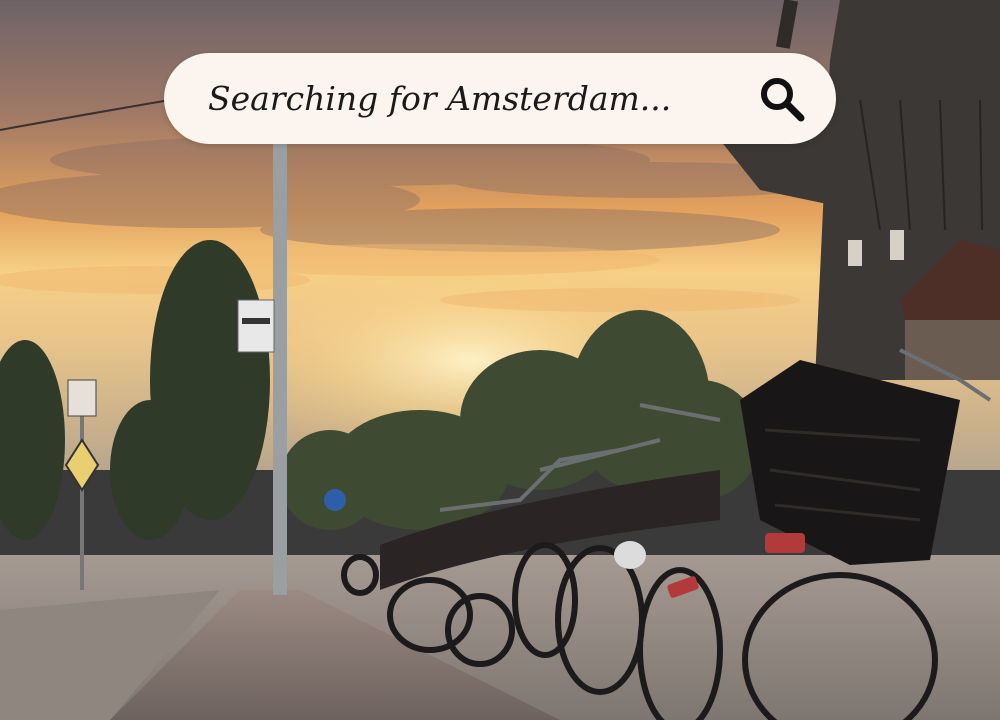  I want to click on search-button, so click(782, 99).